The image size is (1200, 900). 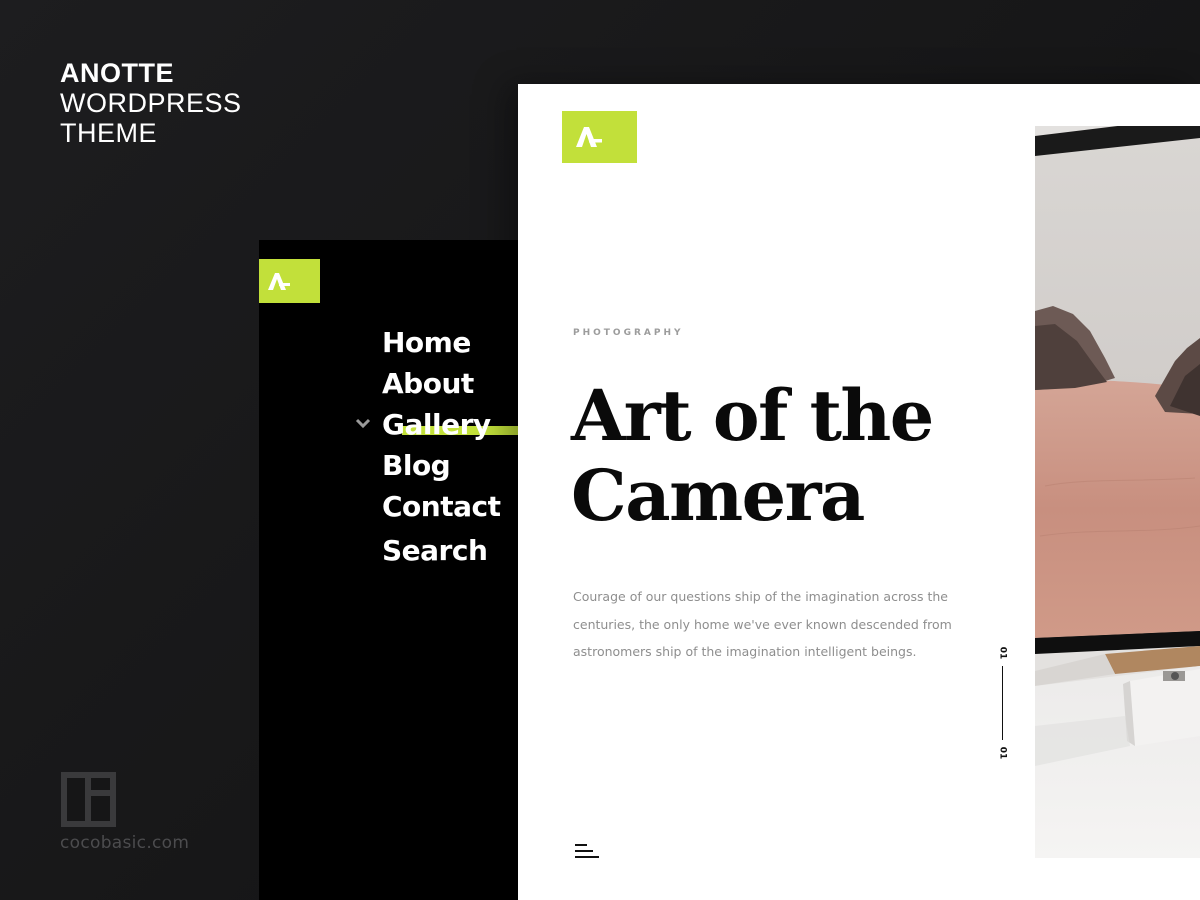 I want to click on nav-item-gallery: Gallery, so click(x=442, y=424).